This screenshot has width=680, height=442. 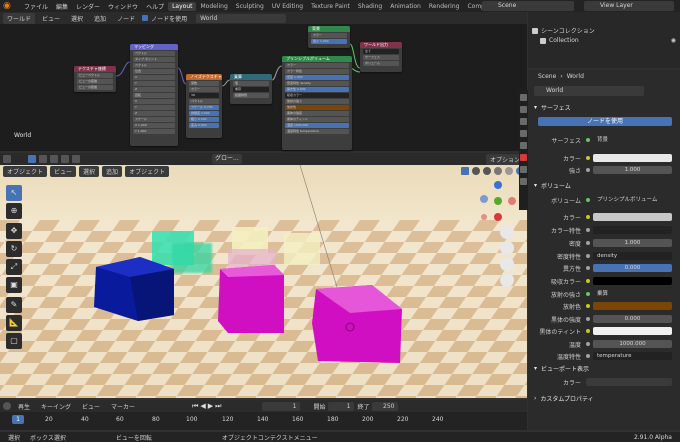 What do you see at coordinates (608, 40) in the screenshot?
I see `outliner-row-collection: Collection ◉` at bounding box center [608, 40].